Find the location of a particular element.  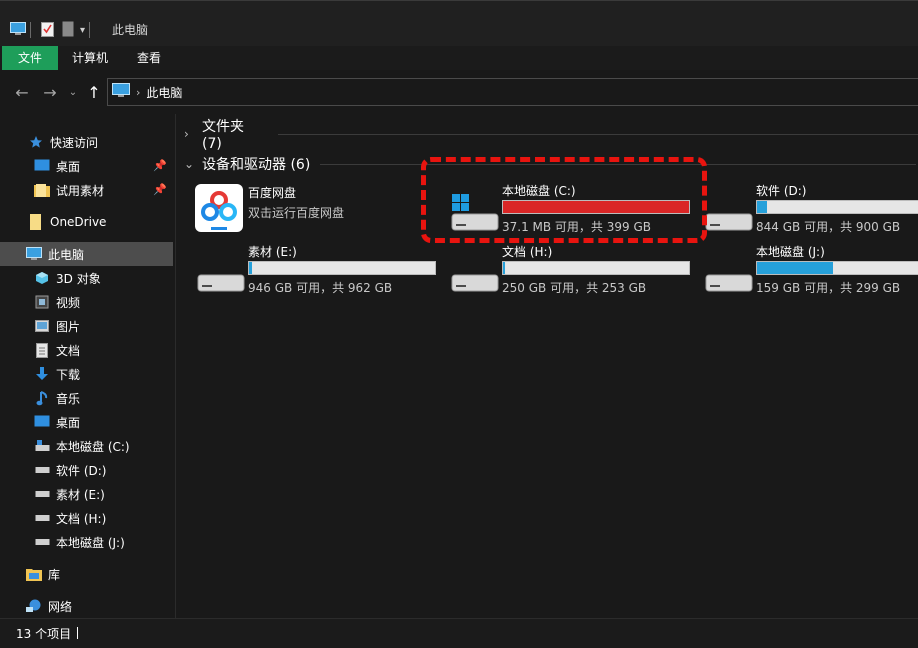

device-name: 本地磁盘 (J:) is located at coordinates (790, 252).